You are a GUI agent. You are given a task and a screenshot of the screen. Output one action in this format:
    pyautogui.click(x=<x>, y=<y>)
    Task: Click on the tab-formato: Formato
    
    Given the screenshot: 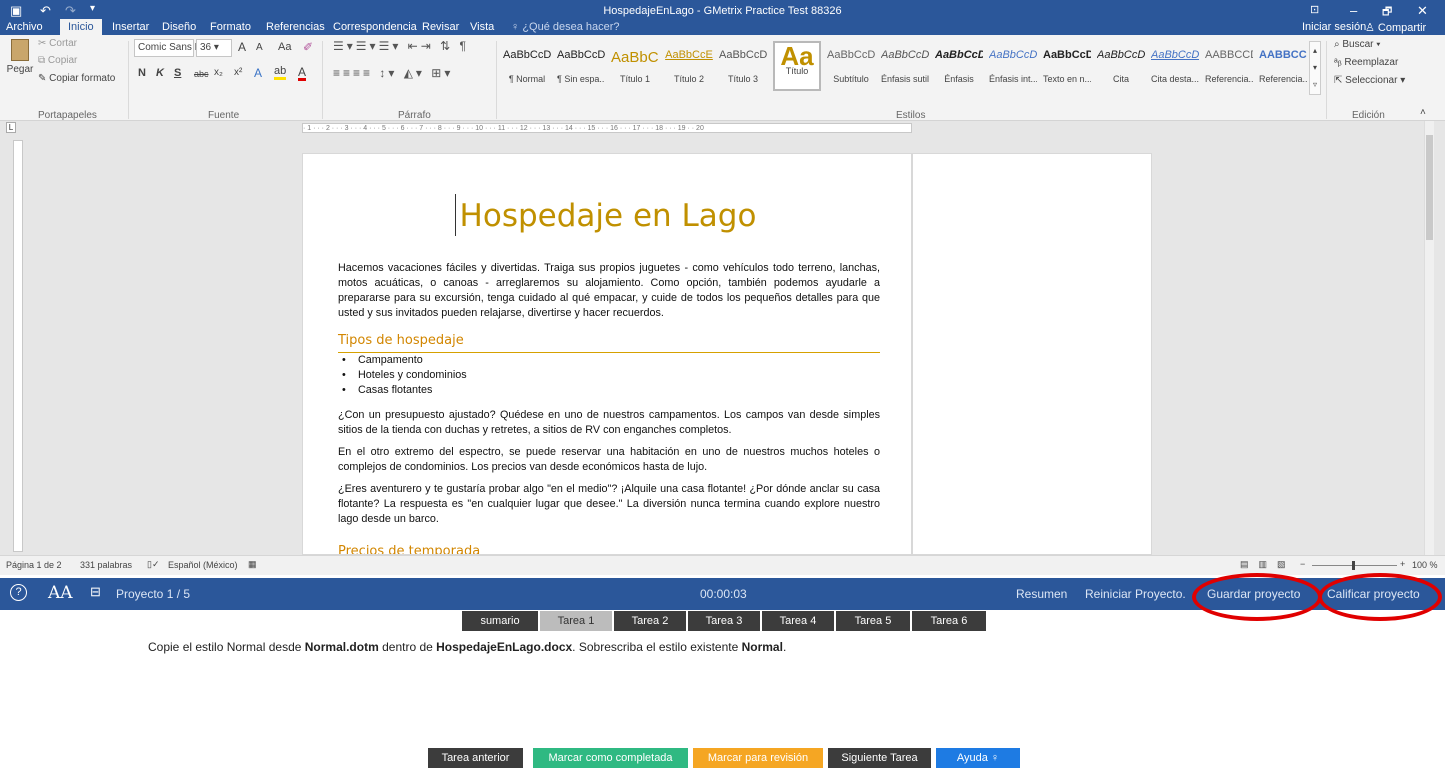 What is the action you would take?
    pyautogui.click(x=230, y=27)
    